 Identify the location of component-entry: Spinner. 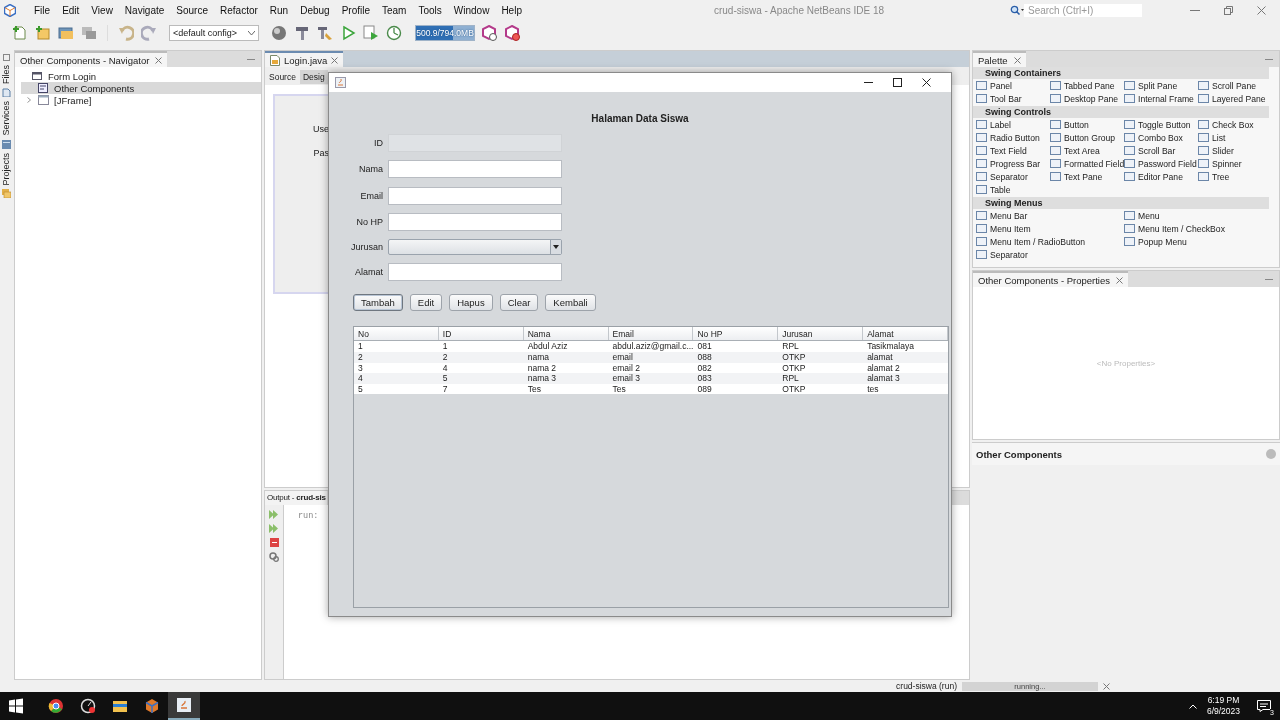
(1235, 163).